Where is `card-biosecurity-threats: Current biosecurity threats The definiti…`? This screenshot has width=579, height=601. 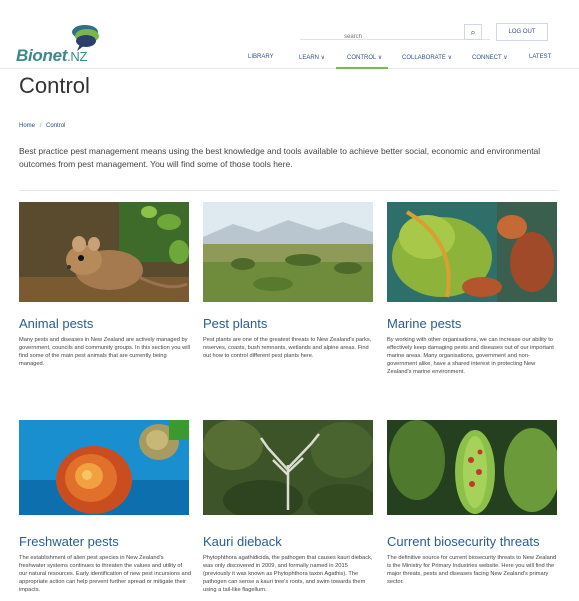
card-biosecurity-threats: Current biosecurity threats The definiti… is located at coordinates (473, 503).